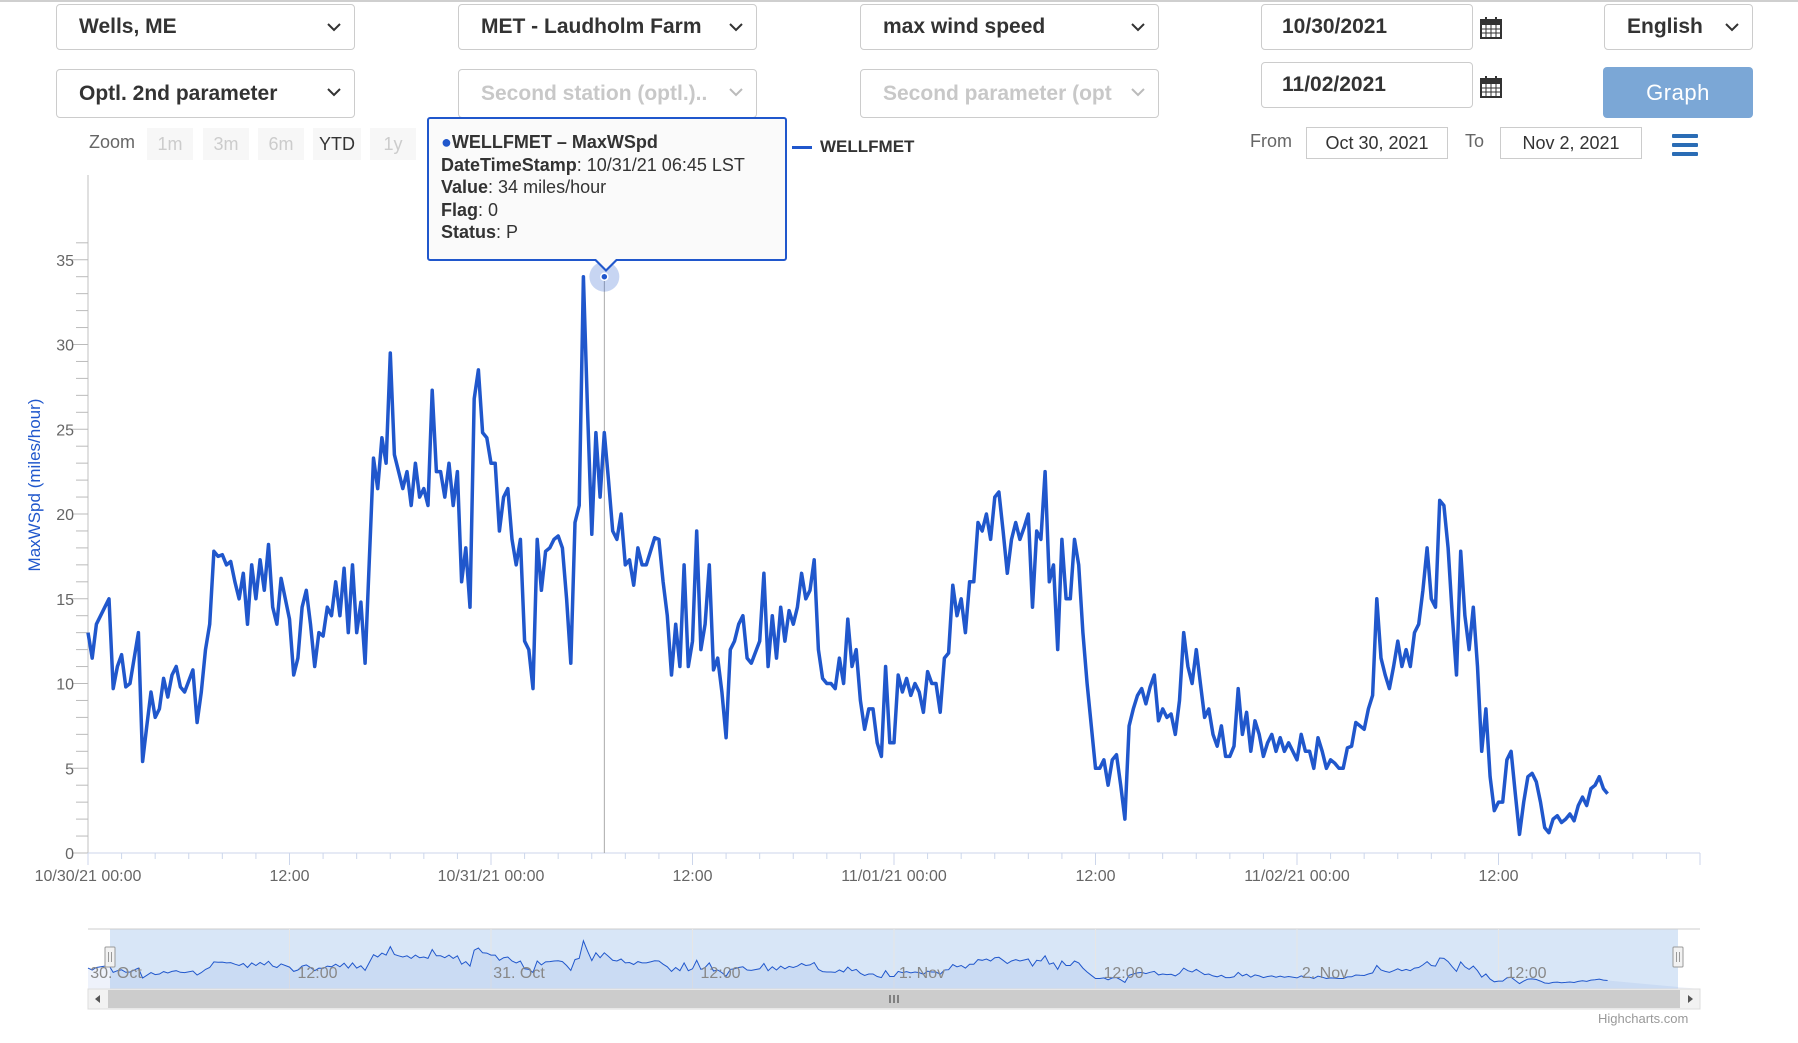  Describe the element at coordinates (65, 346) in the screenshot. I see `y-tick-label: 30` at that location.